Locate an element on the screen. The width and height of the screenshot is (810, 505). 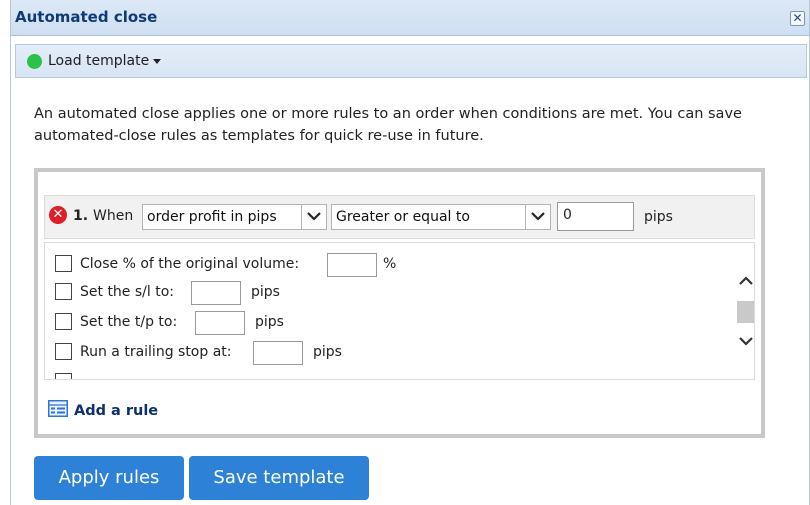
scrollbar-thumb is located at coordinates (745, 312).